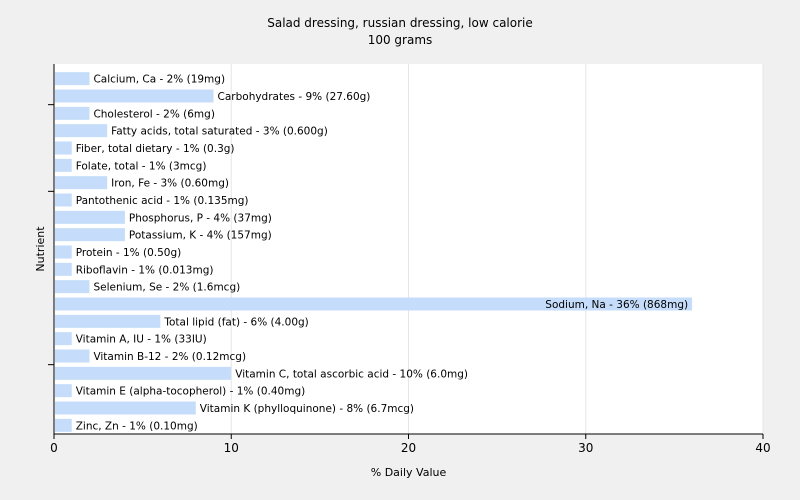  I want to click on bar-label: Vitamin A, IU - 1% (33IU), so click(141, 340).